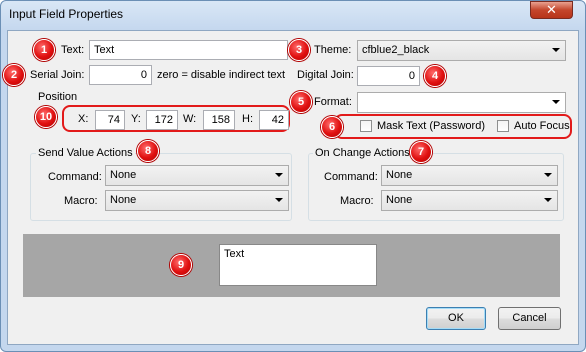  Describe the element at coordinates (366, 126) in the screenshot. I see `mask-text-checkbox` at that location.